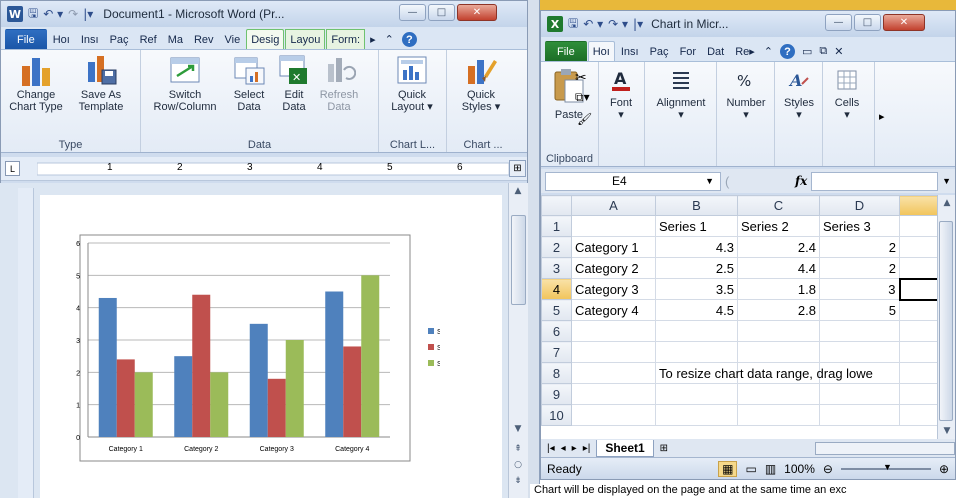  Describe the element at coordinates (556, 205) in the screenshot. I see `select-all-corner` at that location.